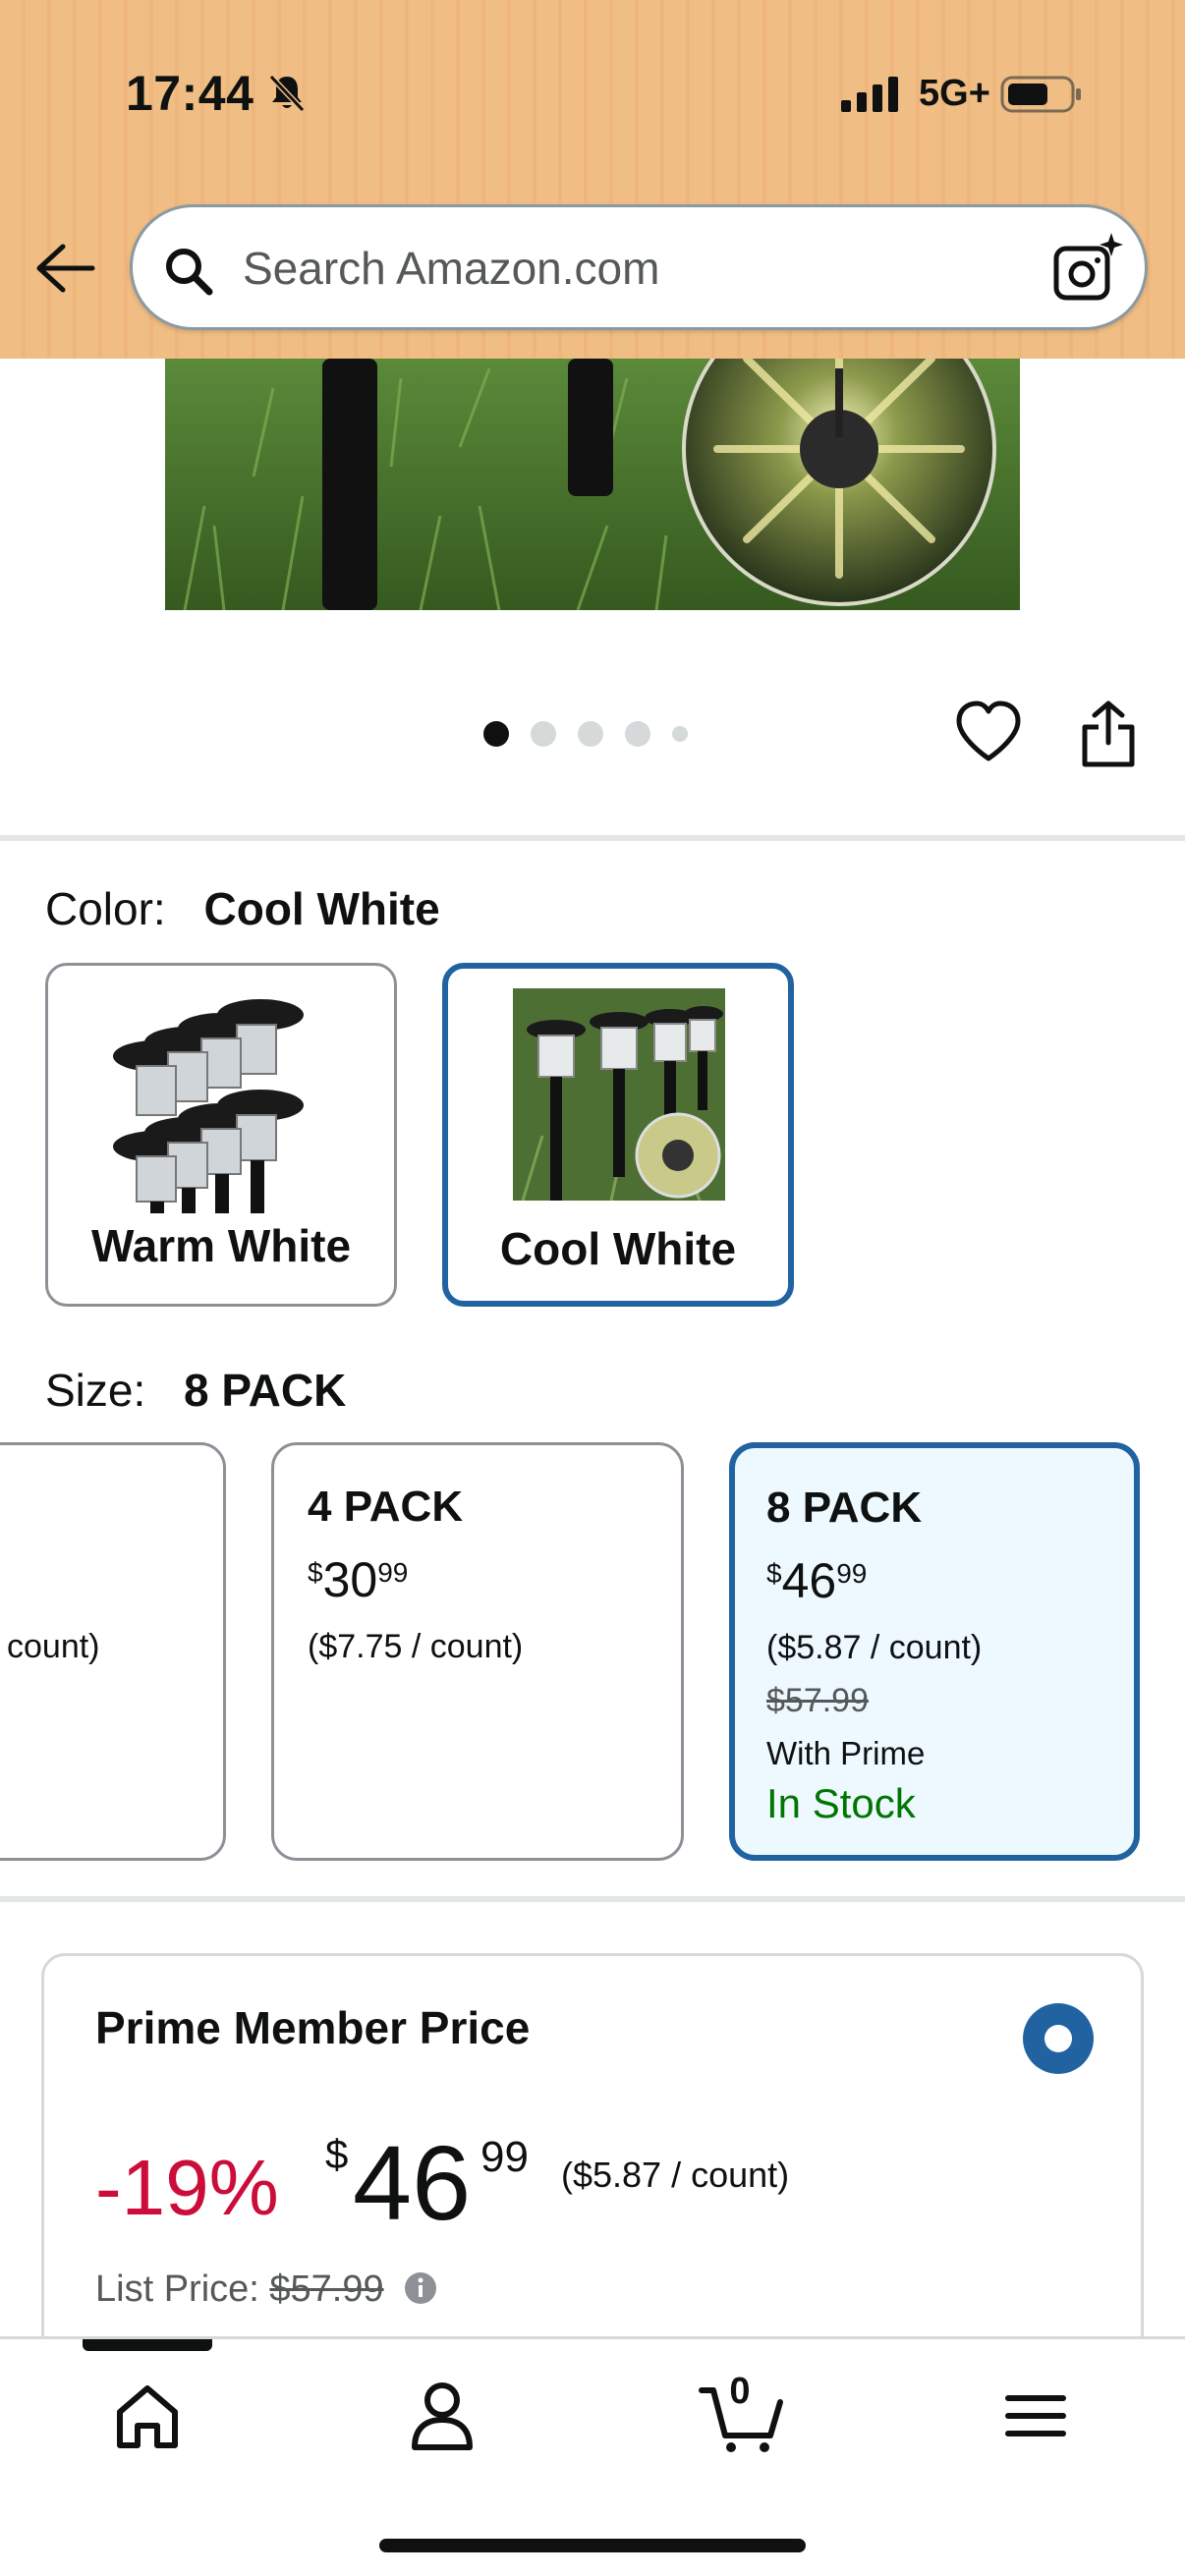  Describe the element at coordinates (266, 2289) in the screenshot. I see `list-price-row: List Price: $57.99` at that location.